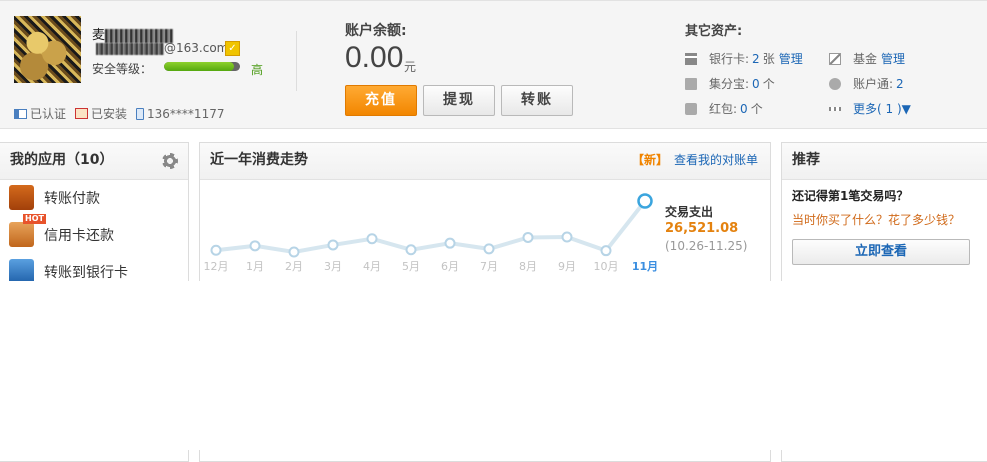  What do you see at coordinates (868, 83) in the screenshot?
I see `asset-zhanghutong: 账户通: 2` at bounding box center [868, 83].